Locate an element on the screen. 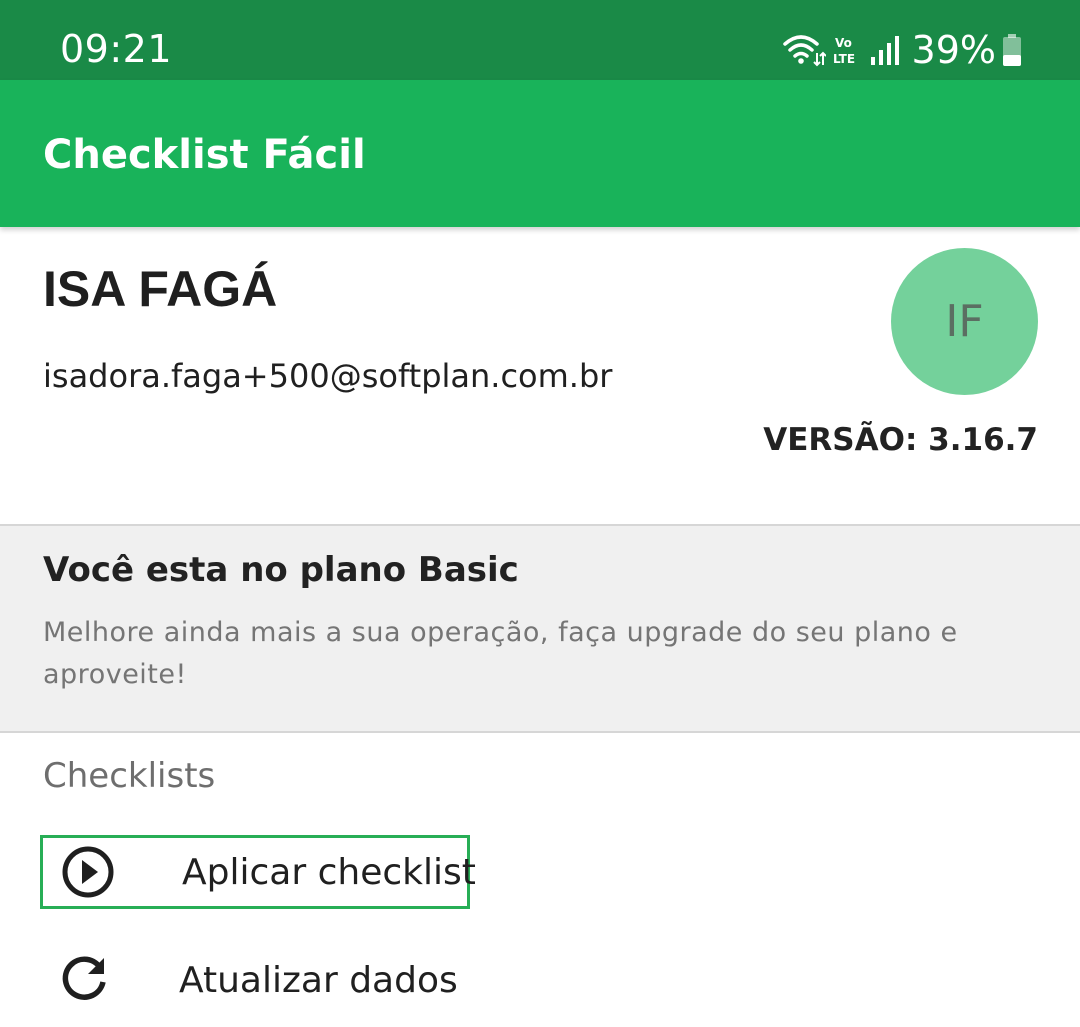 The width and height of the screenshot is (1080, 1027). svg-text: LTE is located at coordinates (844, 59).